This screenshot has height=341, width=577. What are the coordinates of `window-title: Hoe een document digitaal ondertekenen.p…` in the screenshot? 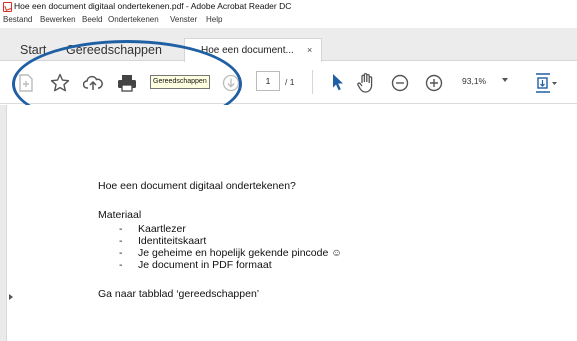 It's located at (153, 6).